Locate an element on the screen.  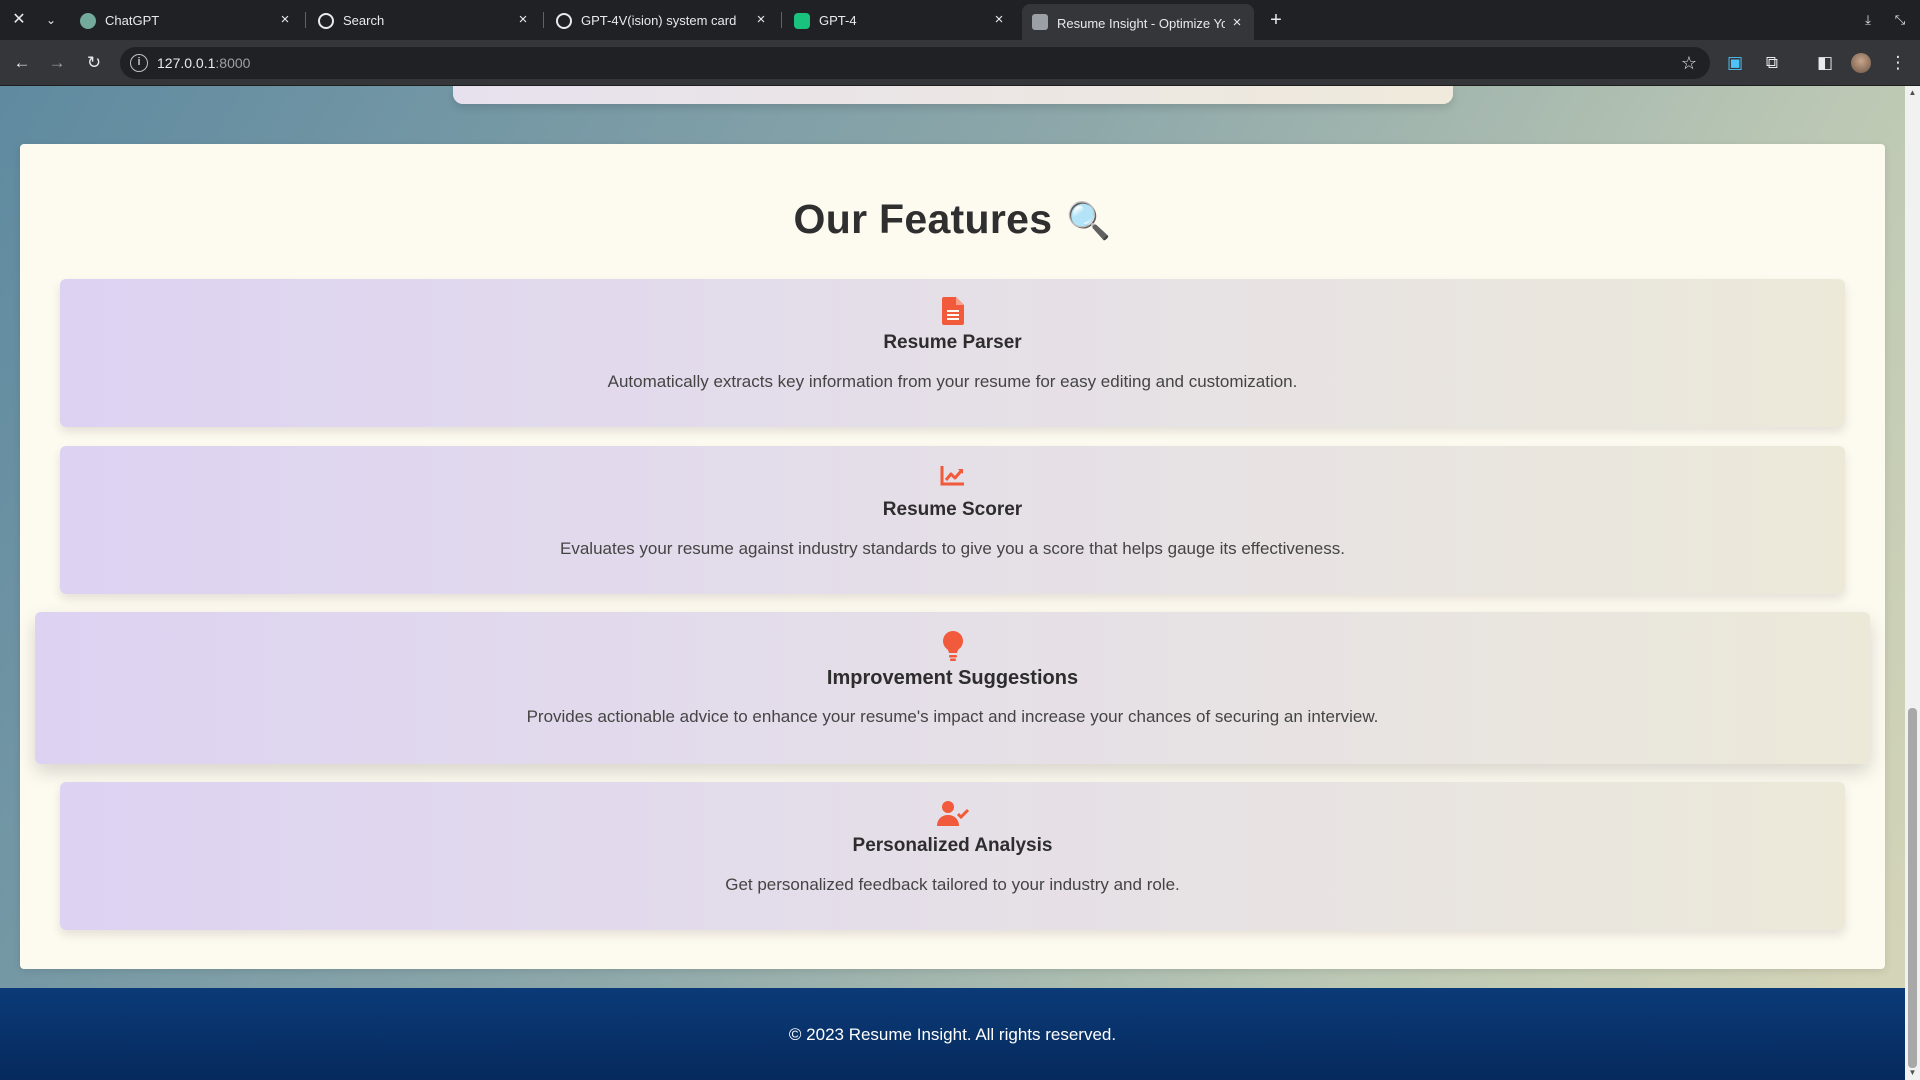
minimize-icon: ⤡ is located at coordinates (1900, 20).